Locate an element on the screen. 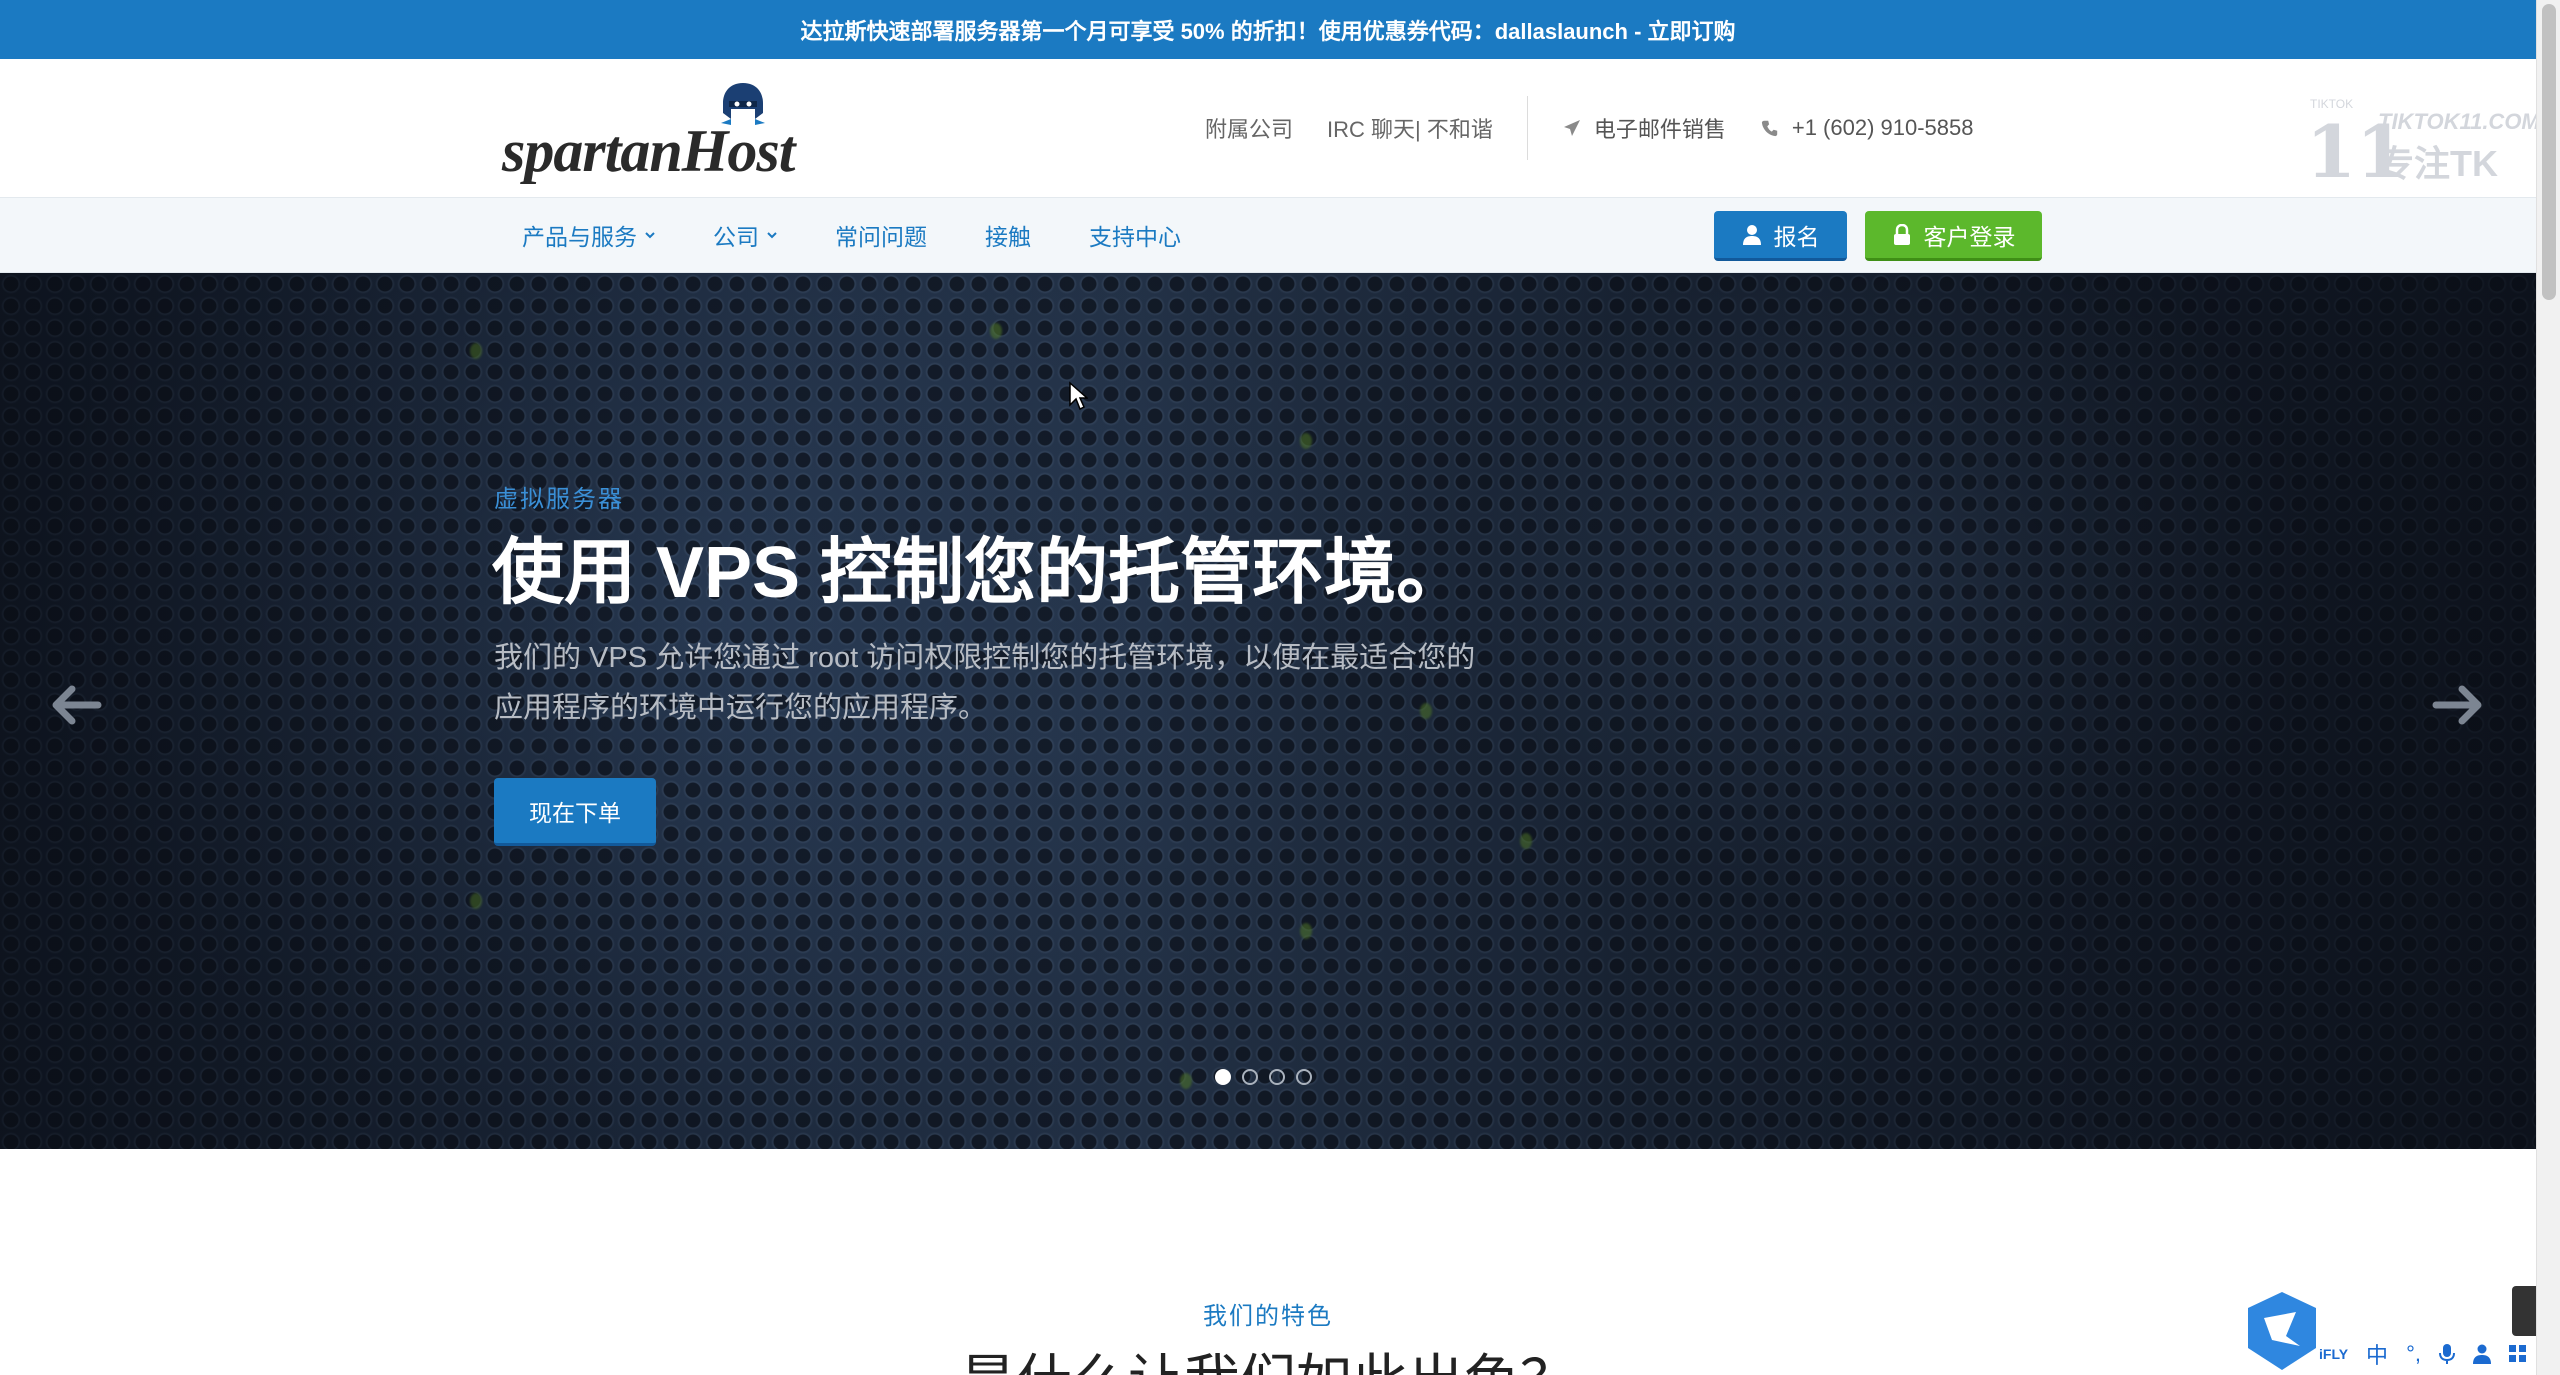  ime-punctuation: °, is located at coordinates (2413, 1354).